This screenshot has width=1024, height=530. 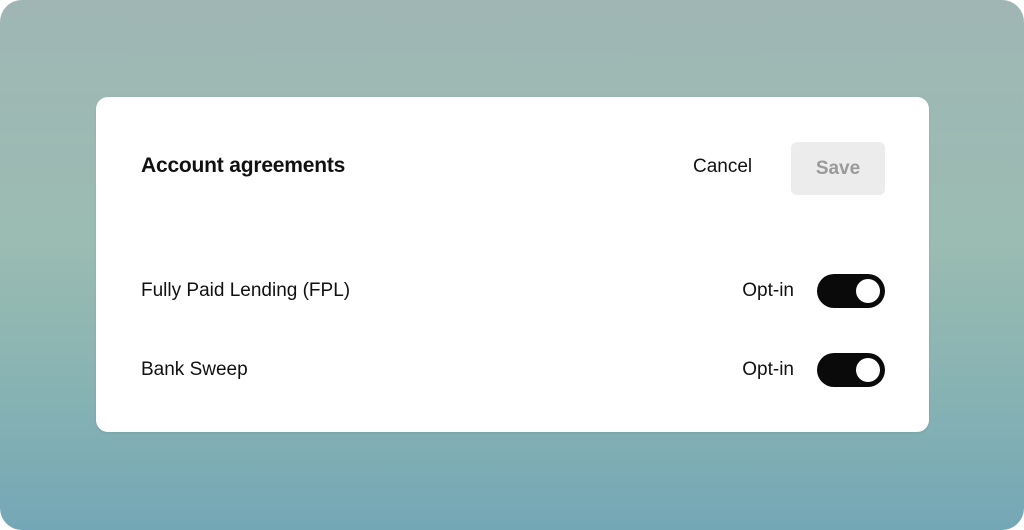 What do you see at coordinates (513, 370) in the screenshot?
I see `agreement-row-bank-sweep: Bank Sweep Opt-in` at bounding box center [513, 370].